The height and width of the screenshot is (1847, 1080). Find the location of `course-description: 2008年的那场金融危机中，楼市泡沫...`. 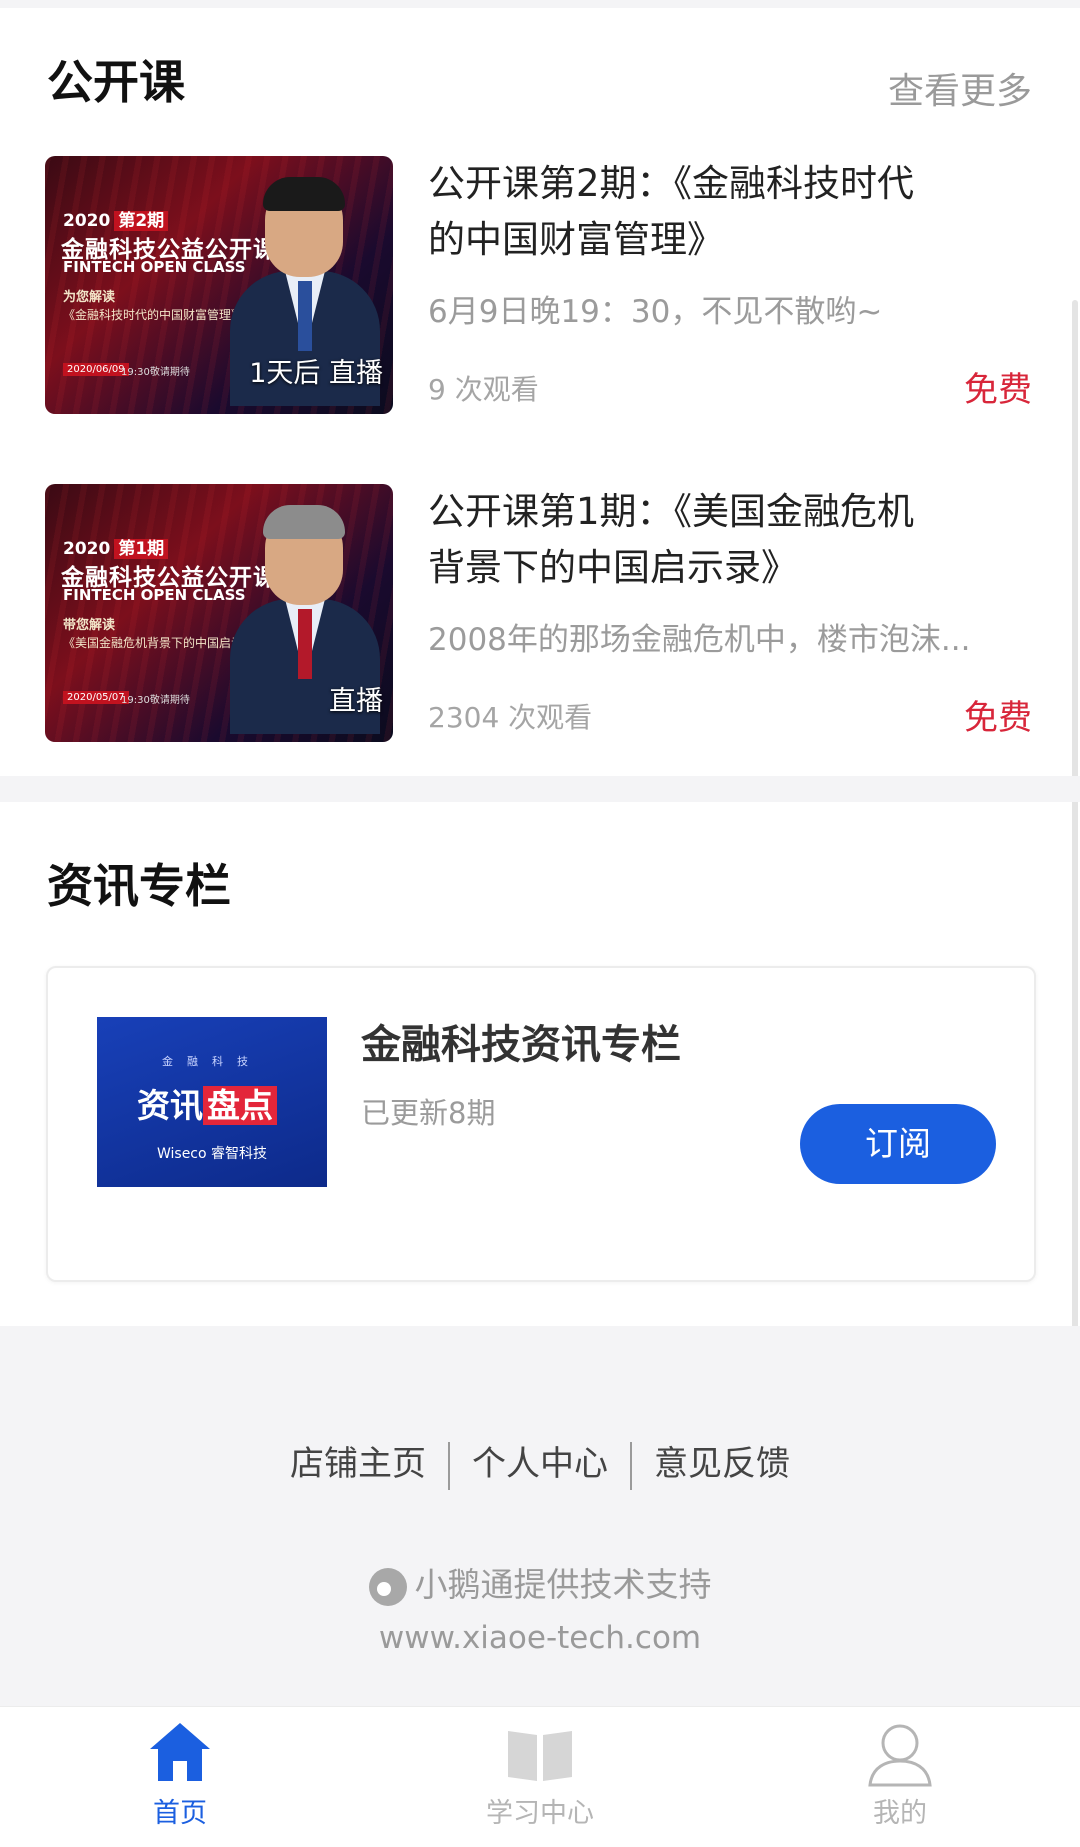

course-description: 2008年的那场金融危机中，楼市泡沫... is located at coordinates (699, 640).